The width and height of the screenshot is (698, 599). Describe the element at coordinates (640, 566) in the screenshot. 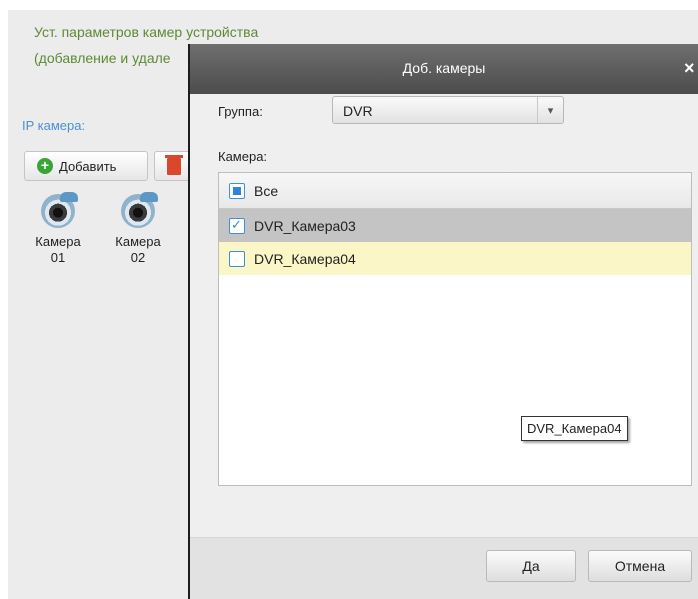

I see `cancel-button: Отмена` at that location.